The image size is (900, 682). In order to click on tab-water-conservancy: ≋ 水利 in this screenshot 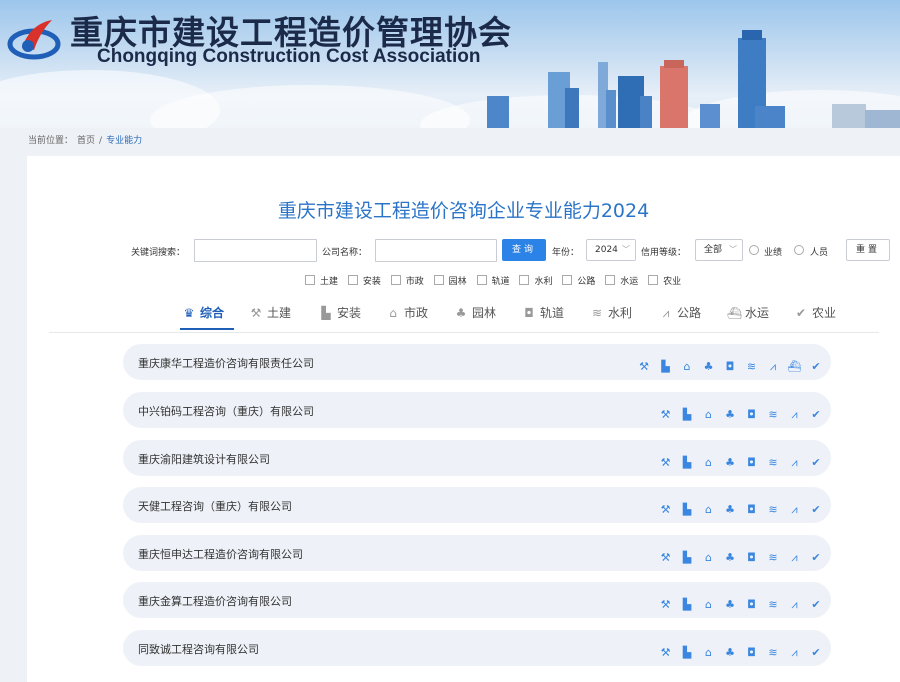, I will do `click(611, 312)`.